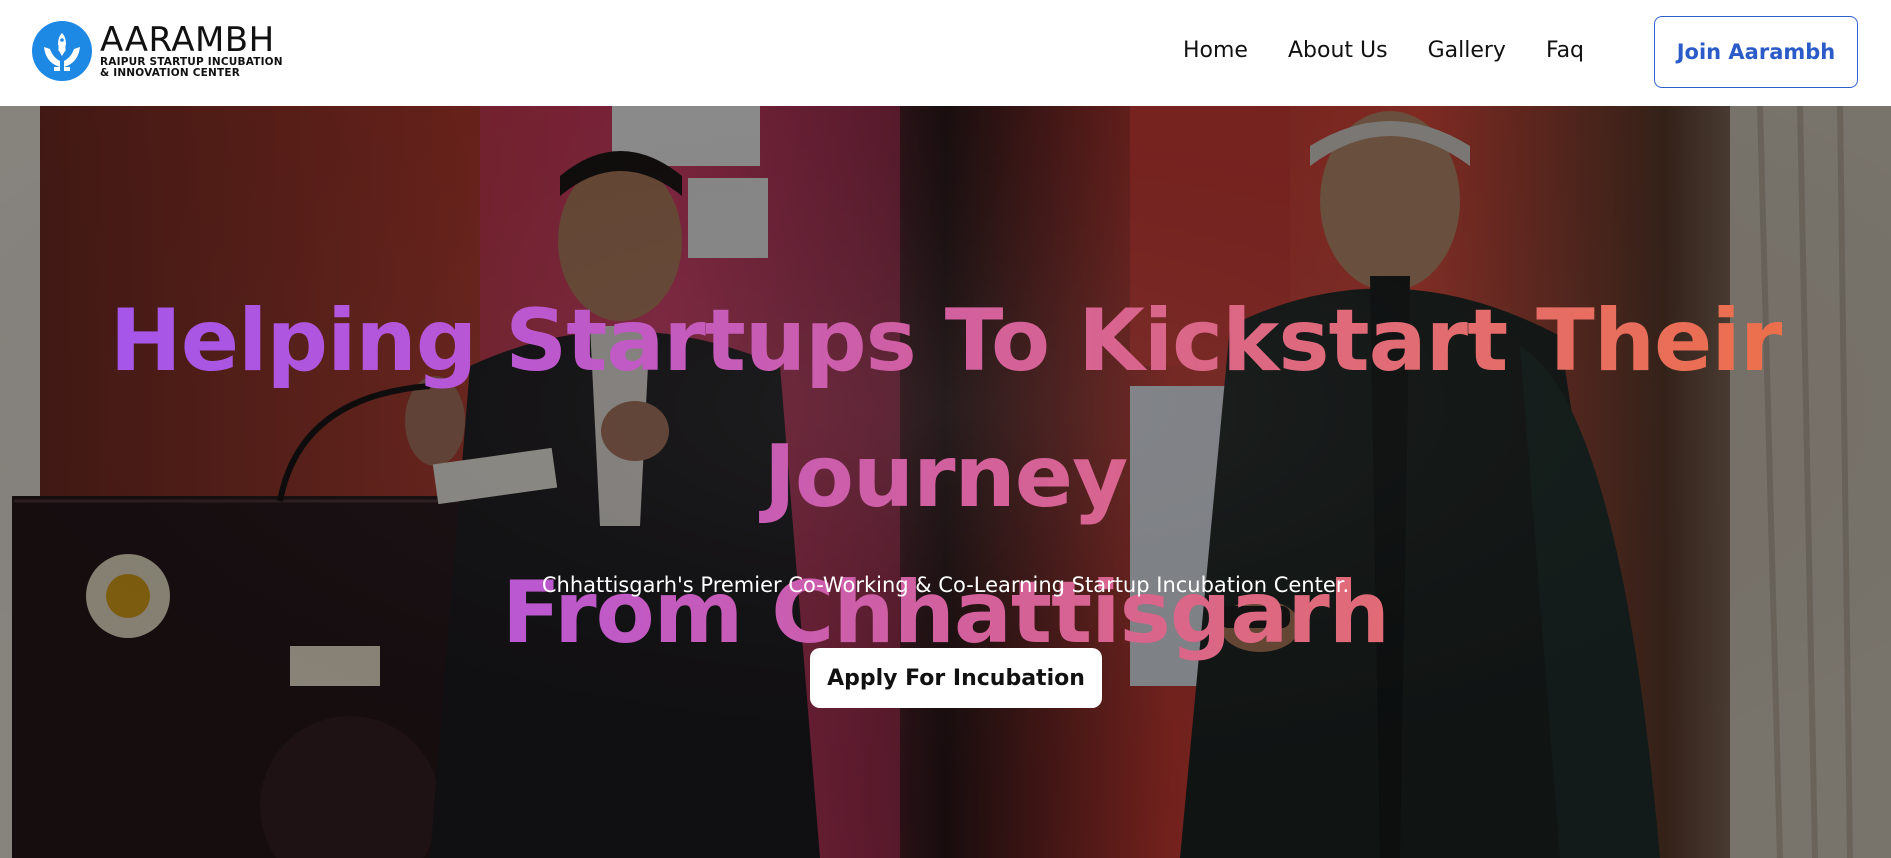  Describe the element at coordinates (170, 73) in the screenshot. I see `brand-subtitle-line2: & INNOVATION CENTER` at that location.